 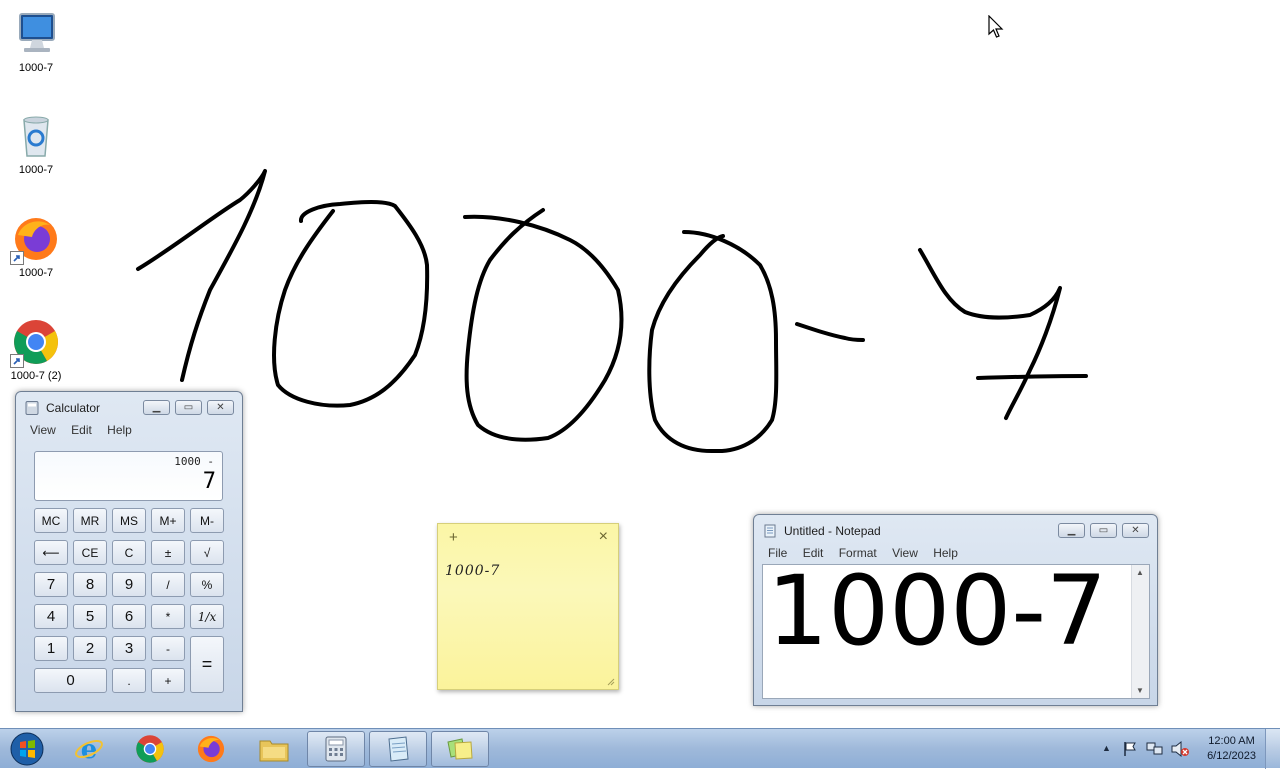 I want to click on memory-subtract-button: M-, so click(x=207, y=520).